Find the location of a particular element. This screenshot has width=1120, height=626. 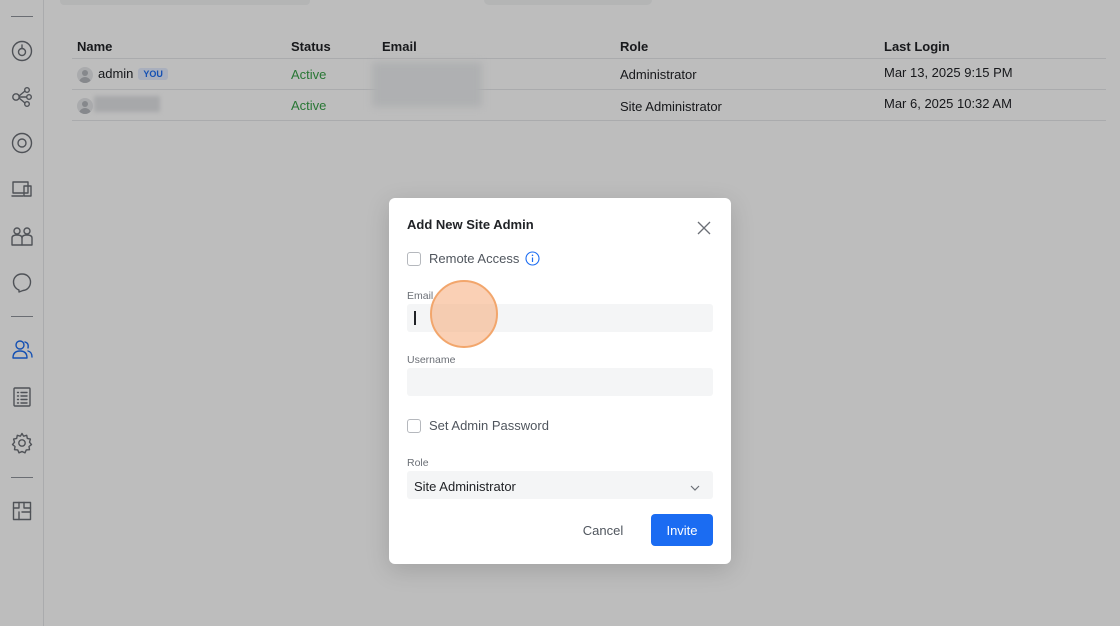

username-label: Username is located at coordinates (431, 360).